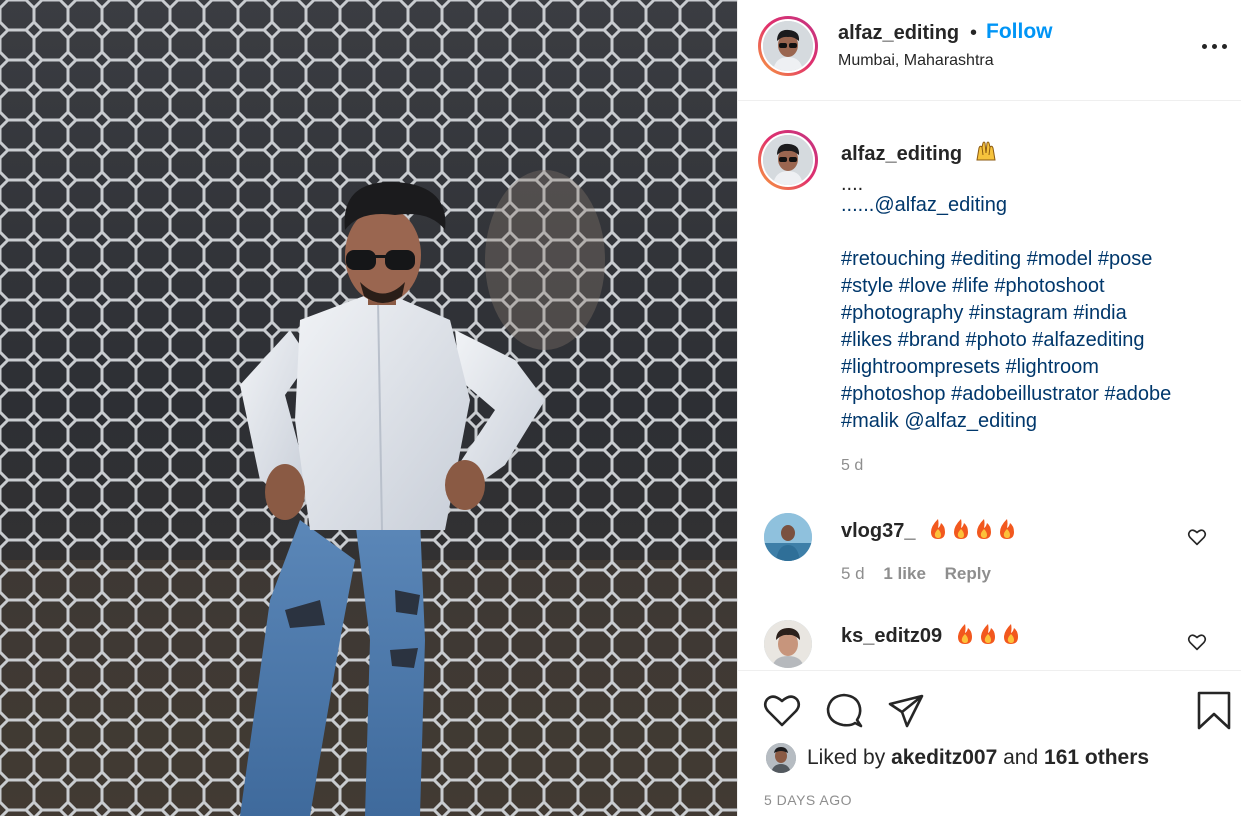 The height and width of the screenshot is (816, 1241). Describe the element at coordinates (970, 367) in the screenshot. I see `caption-hashtags-line-5: #lightroompresets #lightroom` at that location.